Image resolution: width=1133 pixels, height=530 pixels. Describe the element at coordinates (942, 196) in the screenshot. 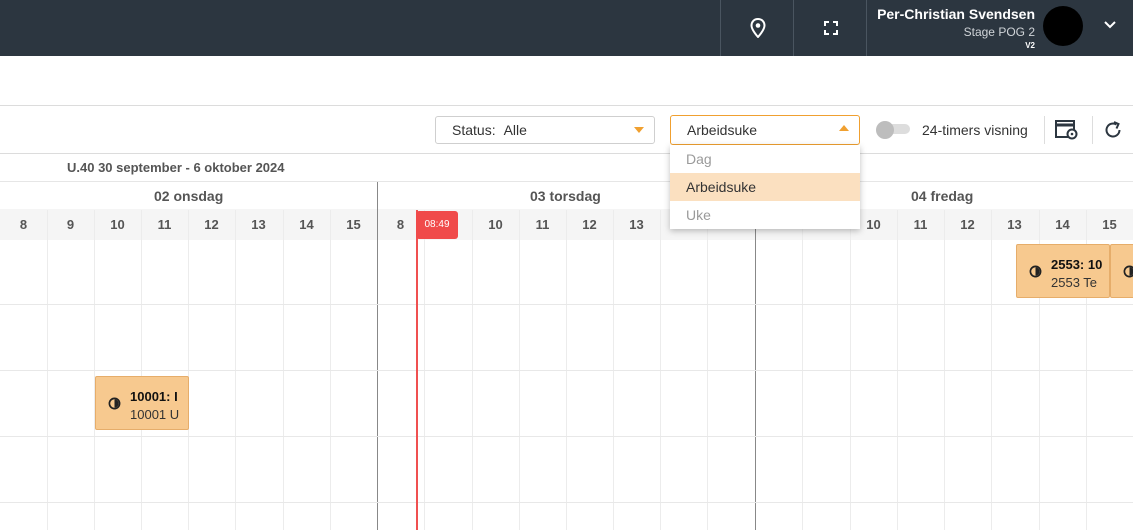

I see `day-label-friday: 04 fredag` at that location.